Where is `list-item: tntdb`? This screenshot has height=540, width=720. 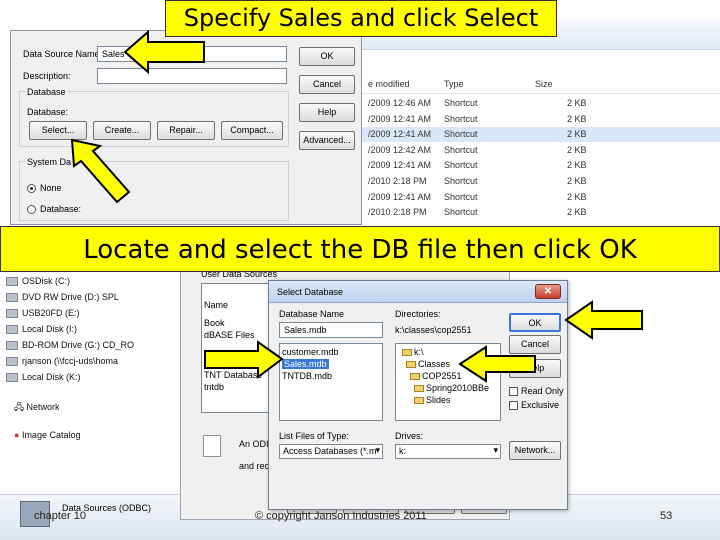 list-item: tntdb is located at coordinates (214, 387).